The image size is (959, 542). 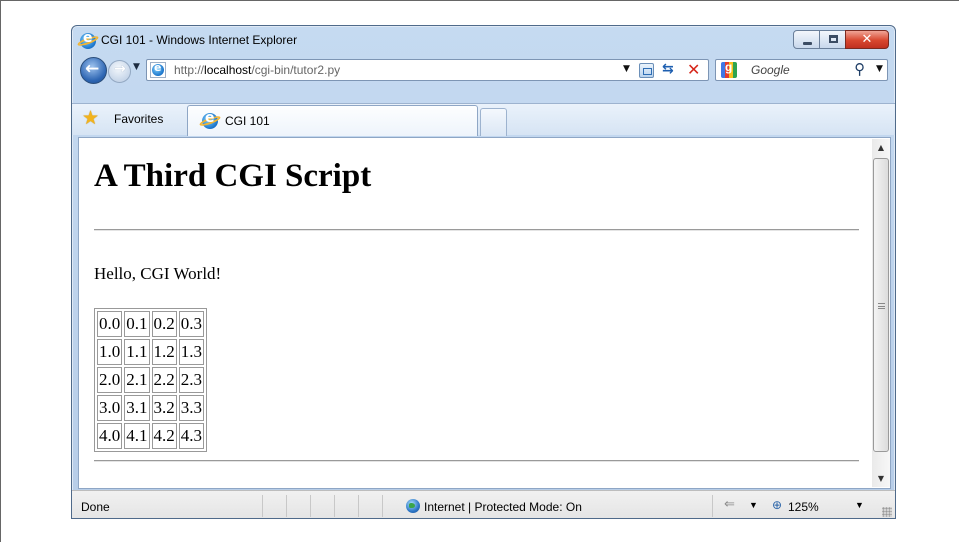 I want to click on table-cell: 2.2, so click(x=164, y=380).